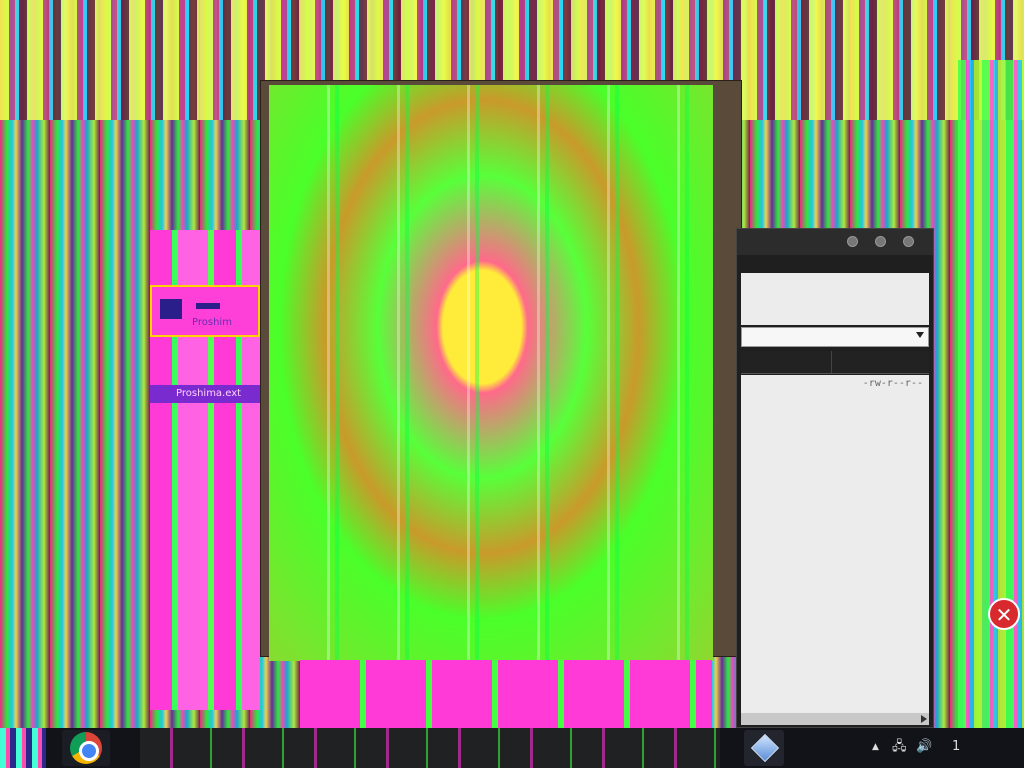  Describe the element at coordinates (835, 242) in the screenshot. I see `file-manager-titlebar` at that location.